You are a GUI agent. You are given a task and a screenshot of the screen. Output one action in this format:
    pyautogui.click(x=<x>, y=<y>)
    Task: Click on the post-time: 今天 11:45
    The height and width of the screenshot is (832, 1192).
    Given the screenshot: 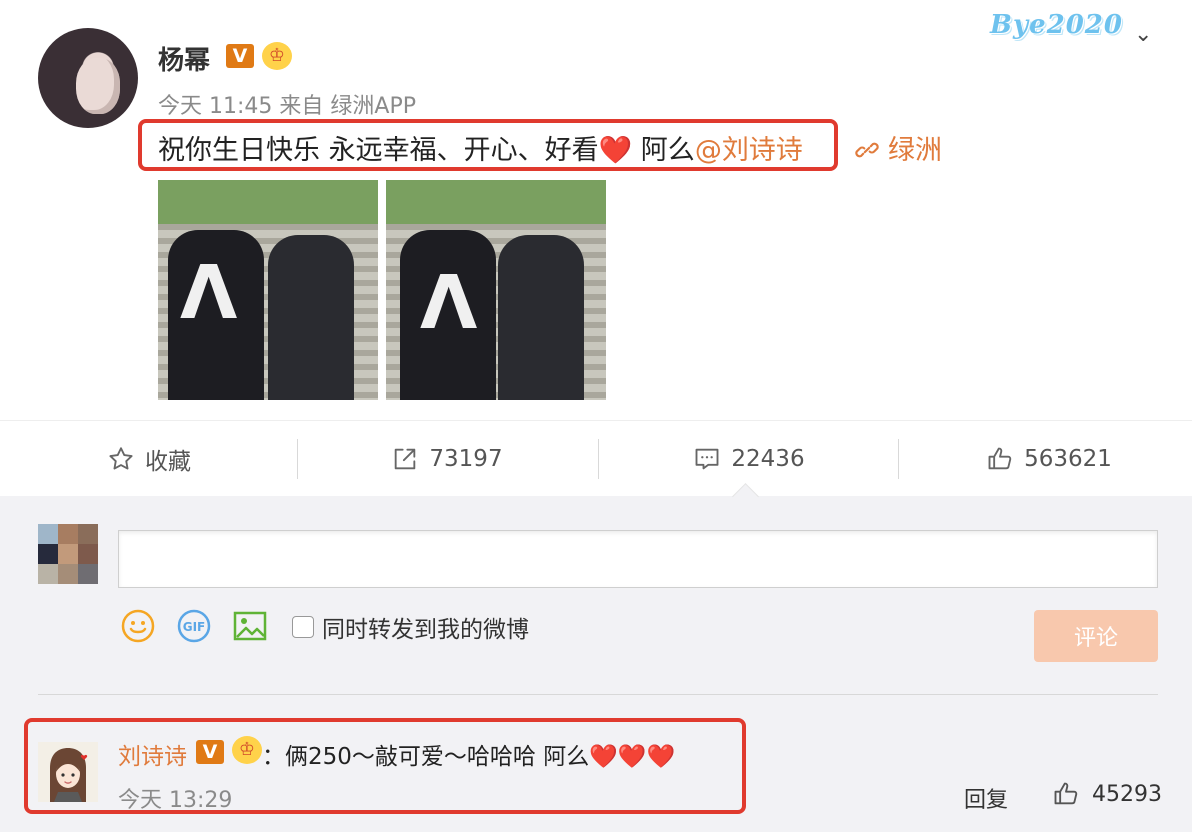 What is the action you would take?
    pyautogui.click(x=215, y=106)
    